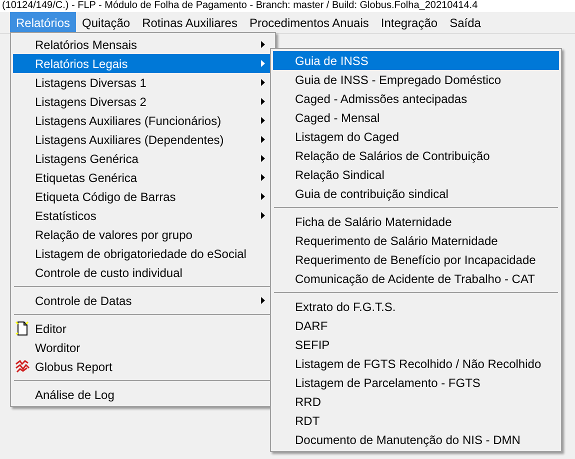 This screenshot has width=575, height=459. Describe the element at coordinates (22, 328) in the screenshot. I see `document-icon` at that location.